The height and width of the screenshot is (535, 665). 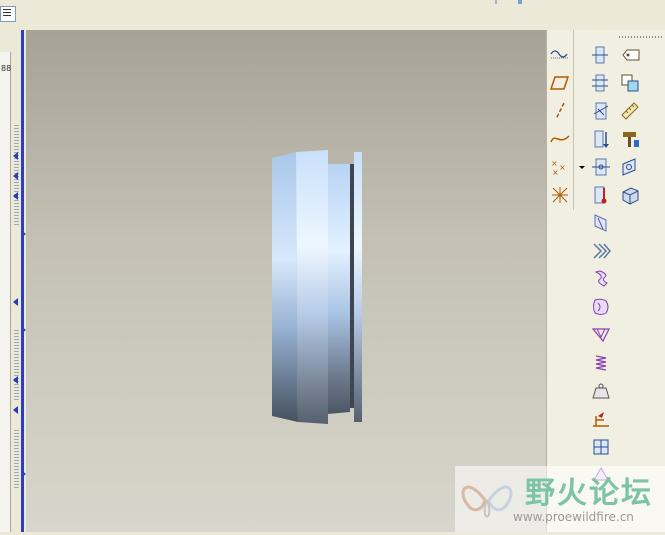 What do you see at coordinates (560, 83) in the screenshot?
I see `plane-icon` at bounding box center [560, 83].